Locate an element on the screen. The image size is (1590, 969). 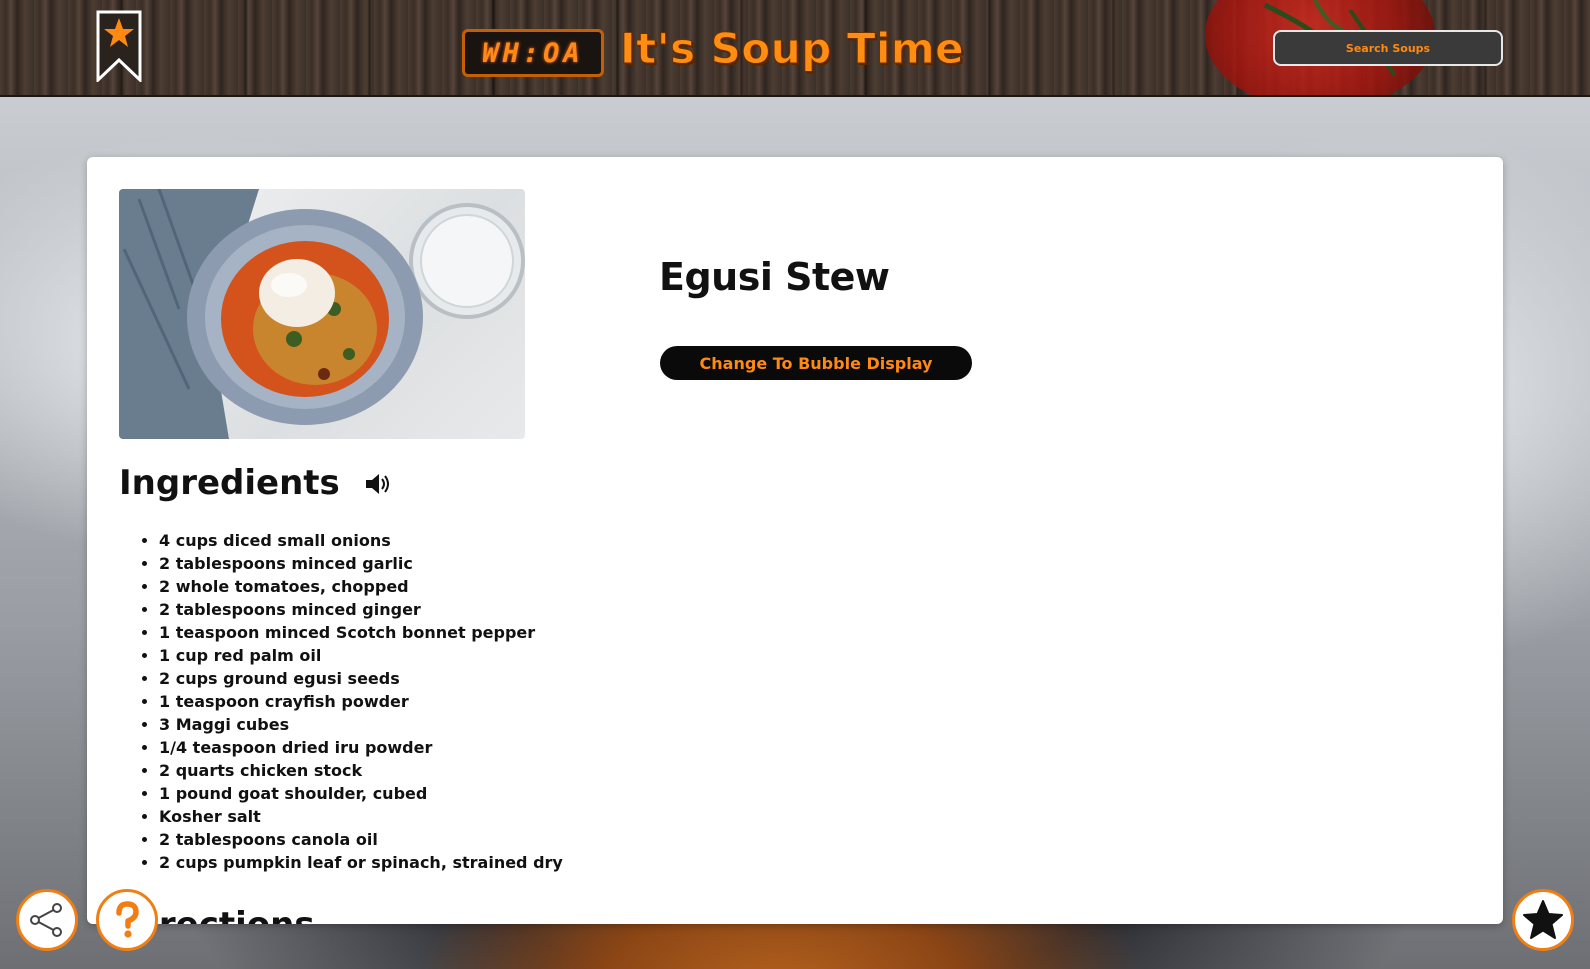
ingredient-item: 4 cups diced small onions is located at coordinates (361, 540).